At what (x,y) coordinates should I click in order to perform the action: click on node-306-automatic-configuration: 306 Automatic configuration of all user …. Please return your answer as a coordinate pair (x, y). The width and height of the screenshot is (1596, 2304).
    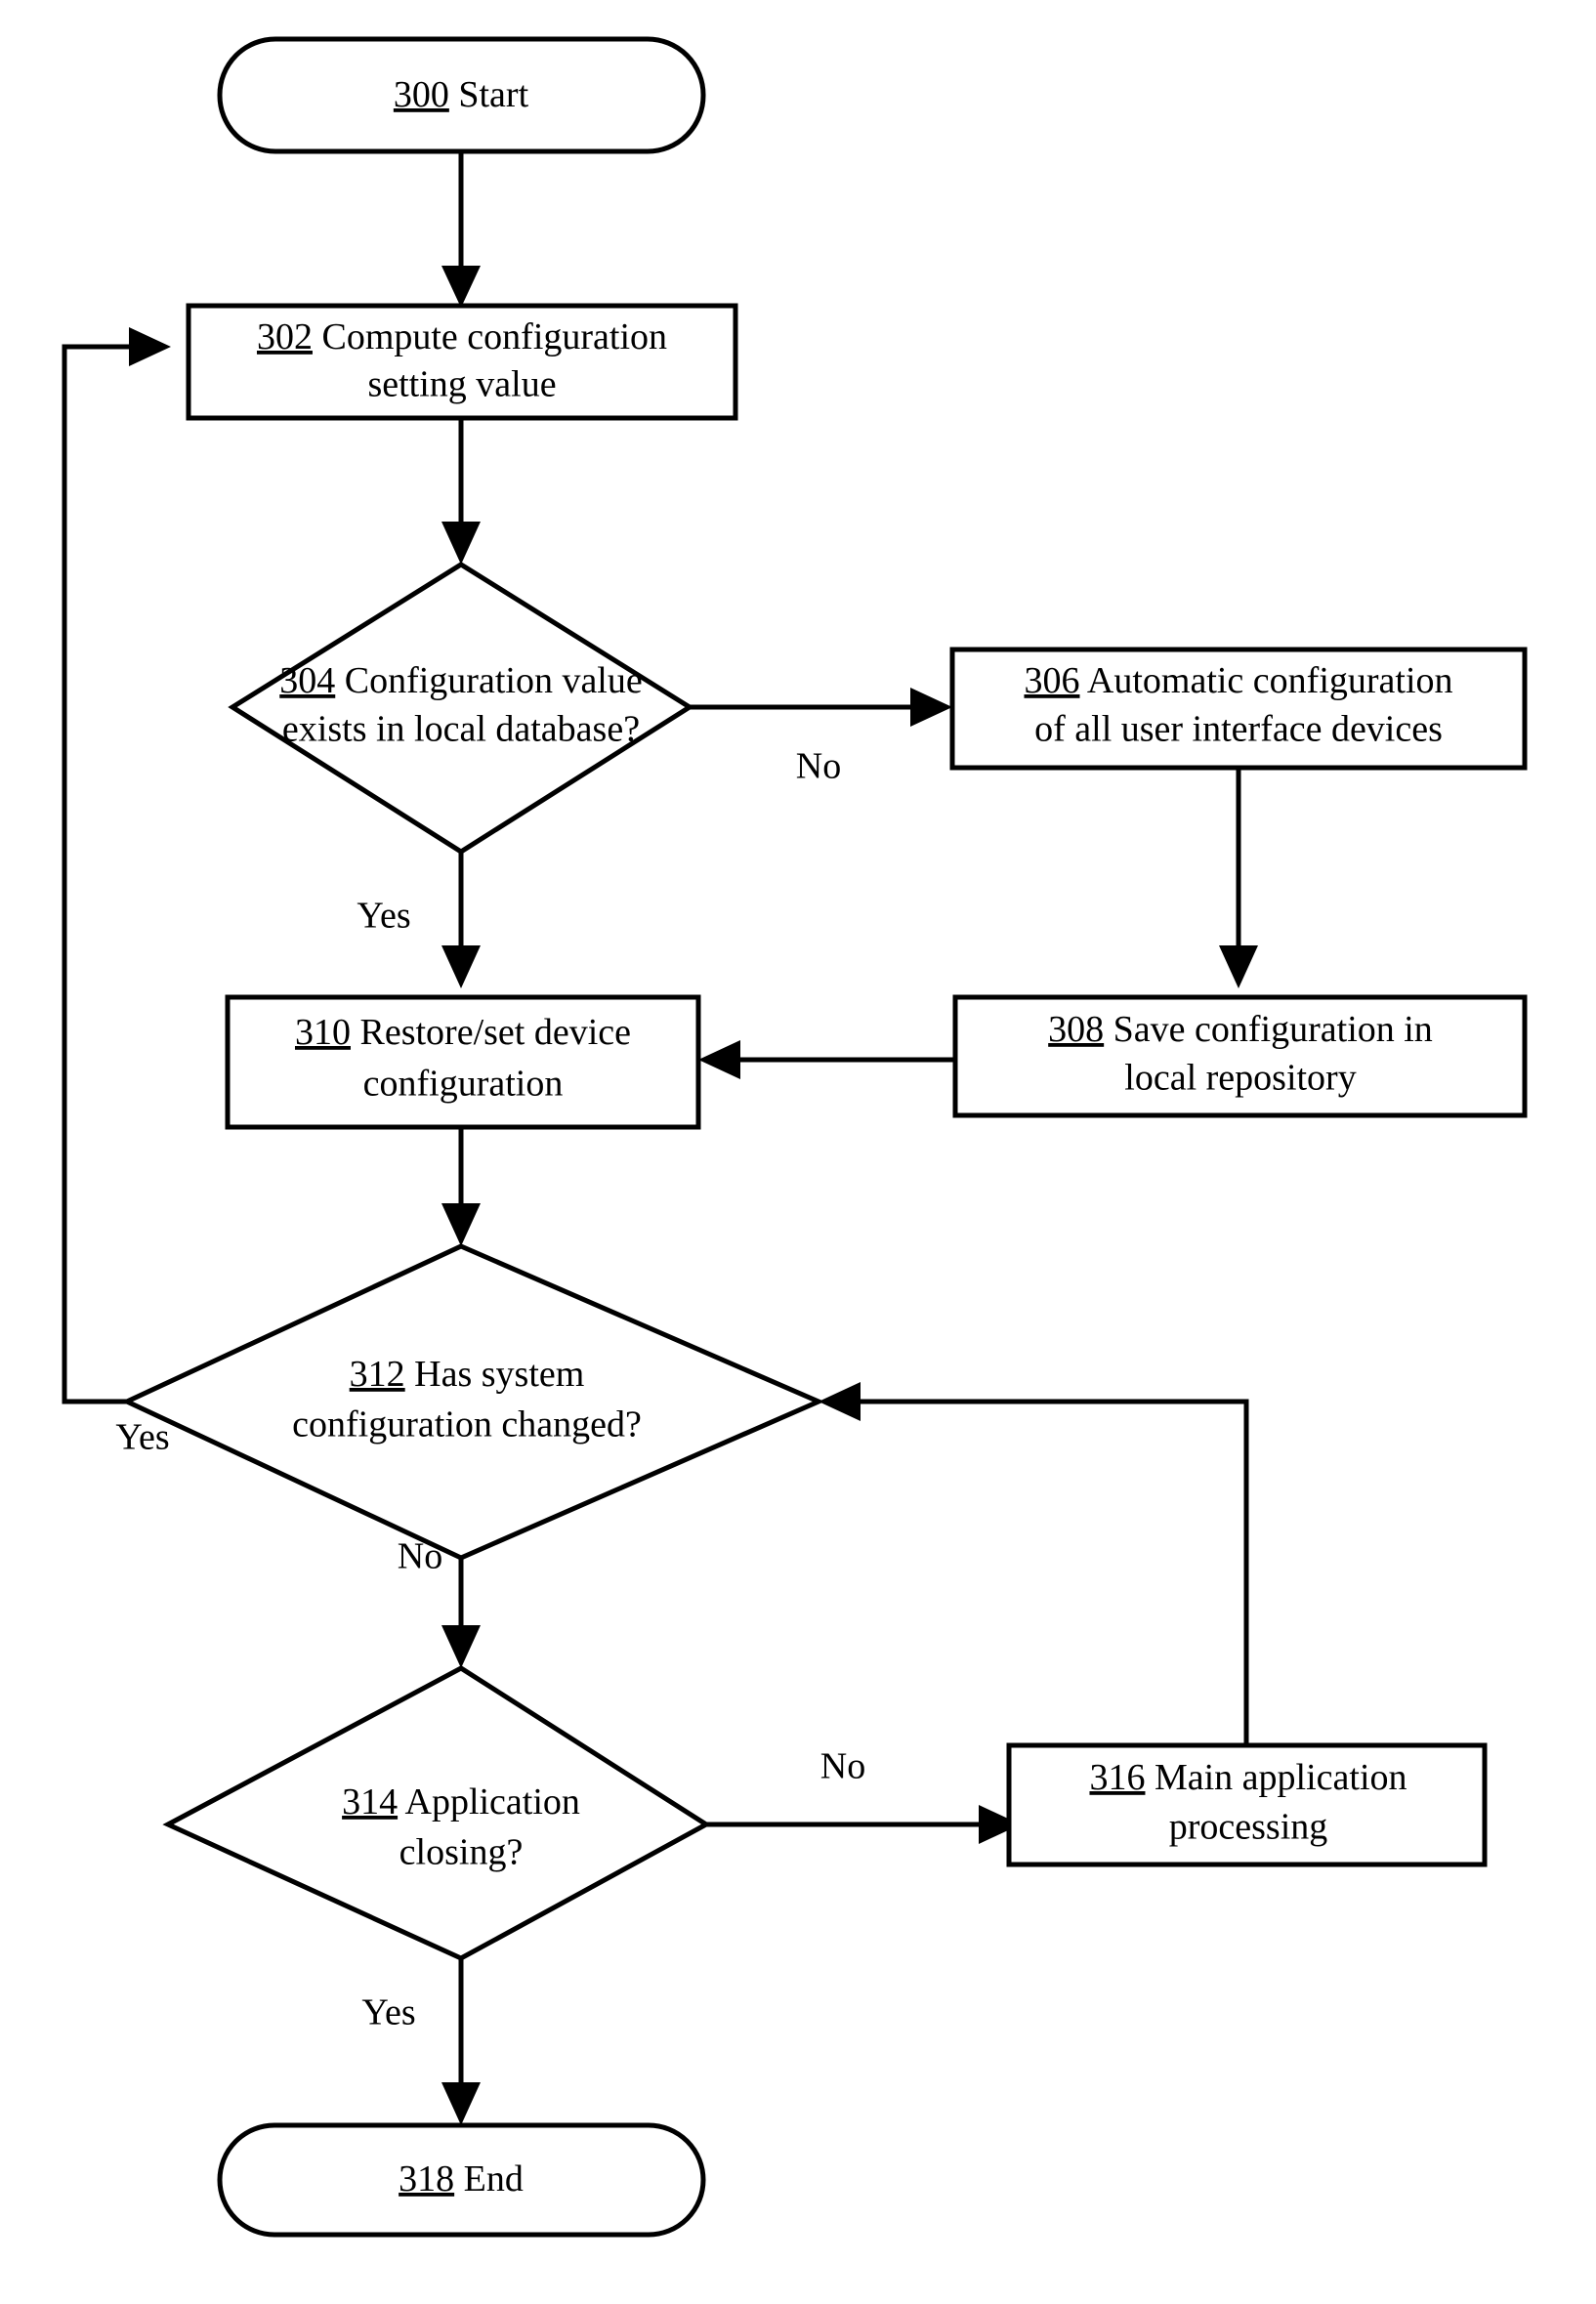
    Looking at the image, I should click on (1238, 709).